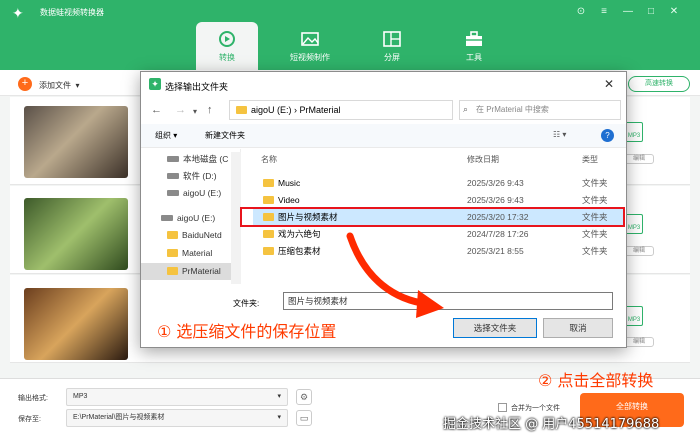  Describe the element at coordinates (609, 84) in the screenshot. I see `dialog-close-icon: ✕` at that location.